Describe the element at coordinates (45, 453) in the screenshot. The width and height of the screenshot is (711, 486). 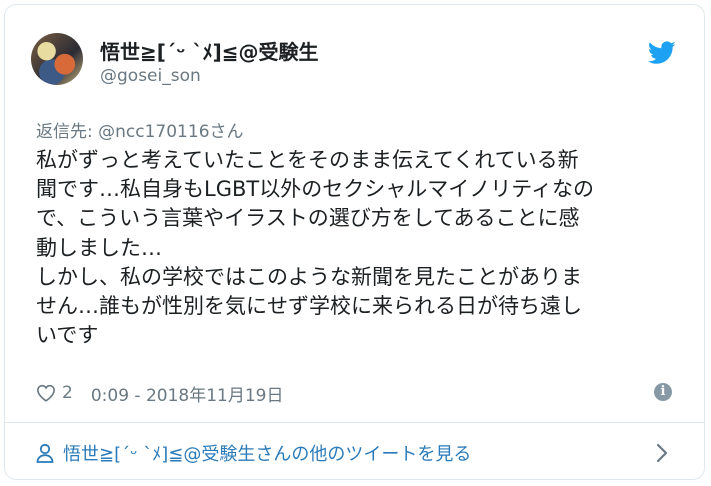
I see `person-icon` at that location.